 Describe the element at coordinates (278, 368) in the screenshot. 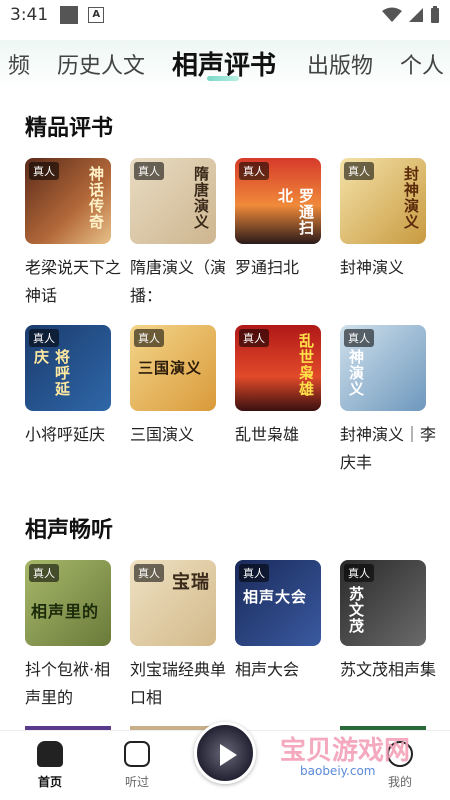

I see `book-cover: 真人 乱世枭雄` at that location.